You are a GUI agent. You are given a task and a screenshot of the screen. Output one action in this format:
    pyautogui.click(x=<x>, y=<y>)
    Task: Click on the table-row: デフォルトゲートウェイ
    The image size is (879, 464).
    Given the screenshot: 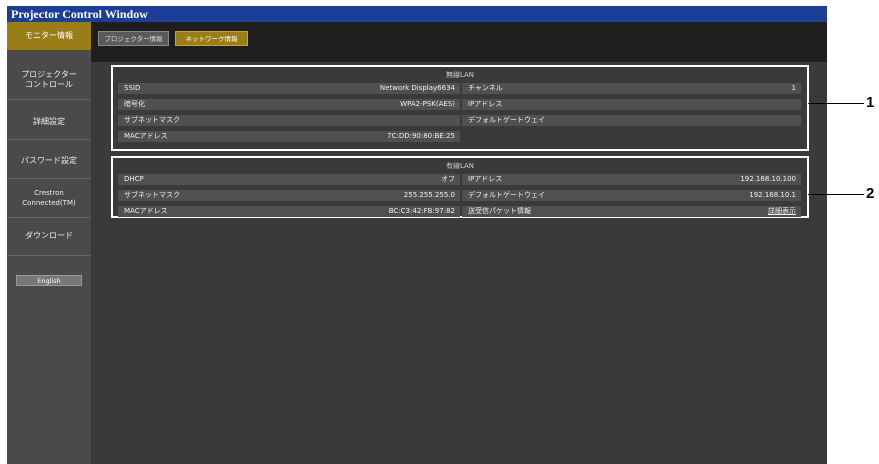 What is the action you would take?
    pyautogui.click(x=631, y=120)
    